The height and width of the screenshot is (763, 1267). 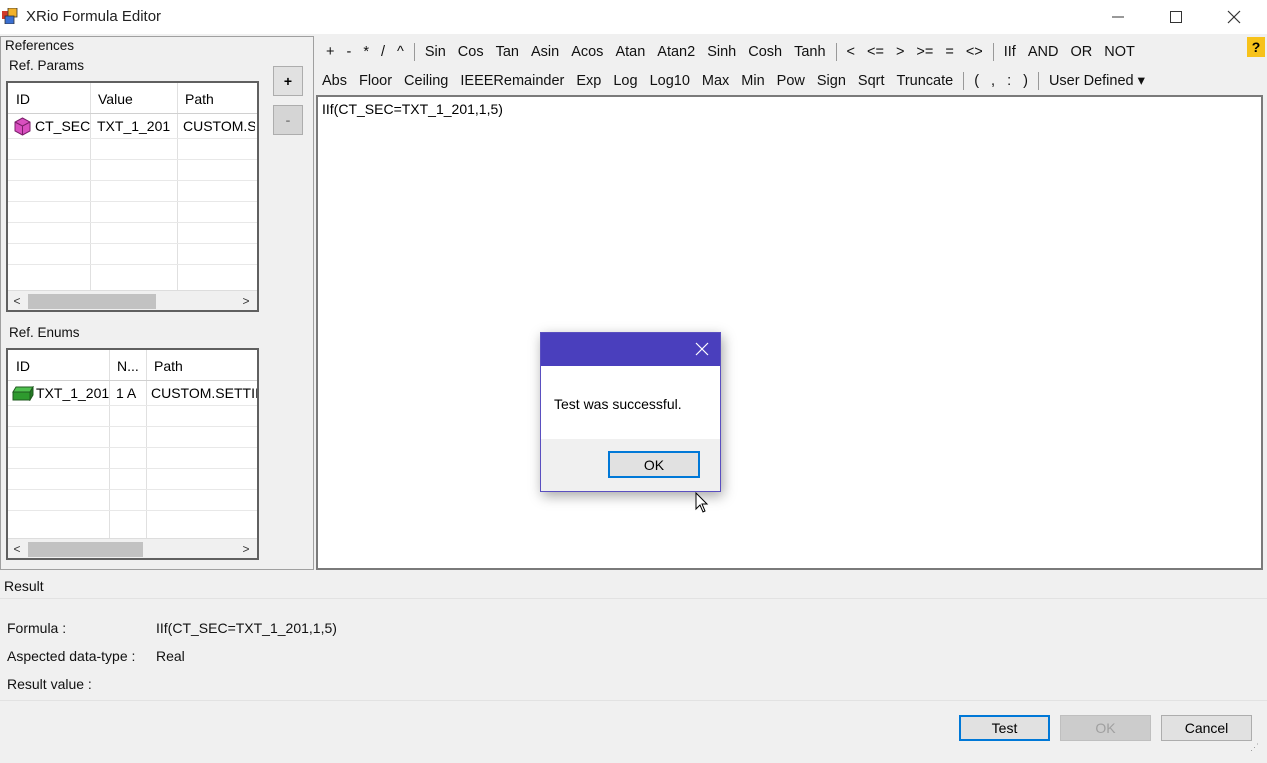 What do you see at coordinates (618, 404) in the screenshot?
I see `dialog-message: Test was successful.` at bounding box center [618, 404].